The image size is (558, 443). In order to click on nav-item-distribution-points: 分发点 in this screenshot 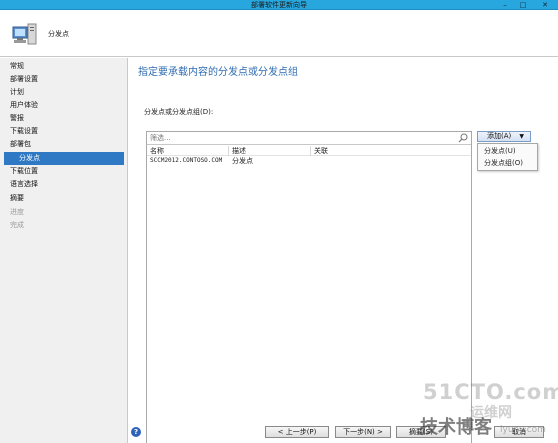, I will do `click(64, 158)`.